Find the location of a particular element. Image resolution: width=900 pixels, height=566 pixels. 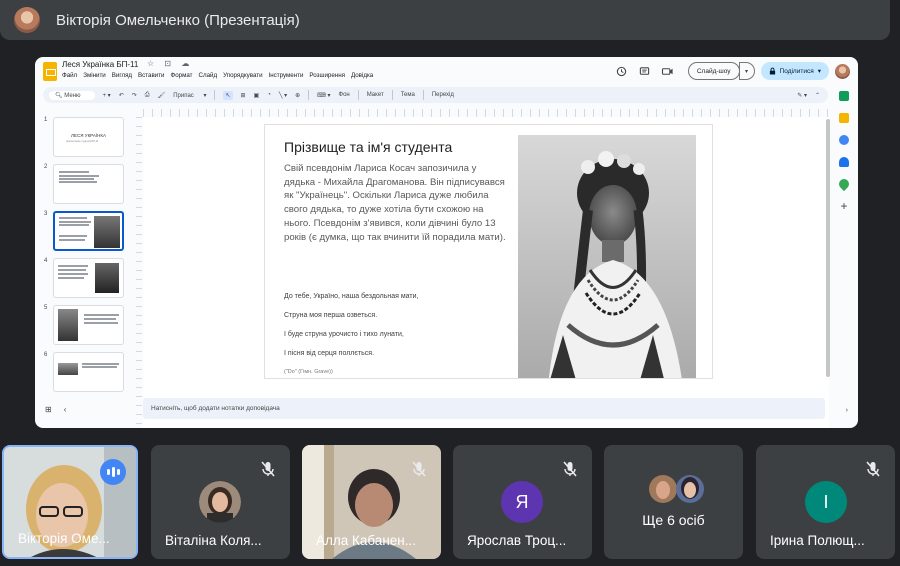

thumbnail-number: 3 is located at coordinates (46, 214).